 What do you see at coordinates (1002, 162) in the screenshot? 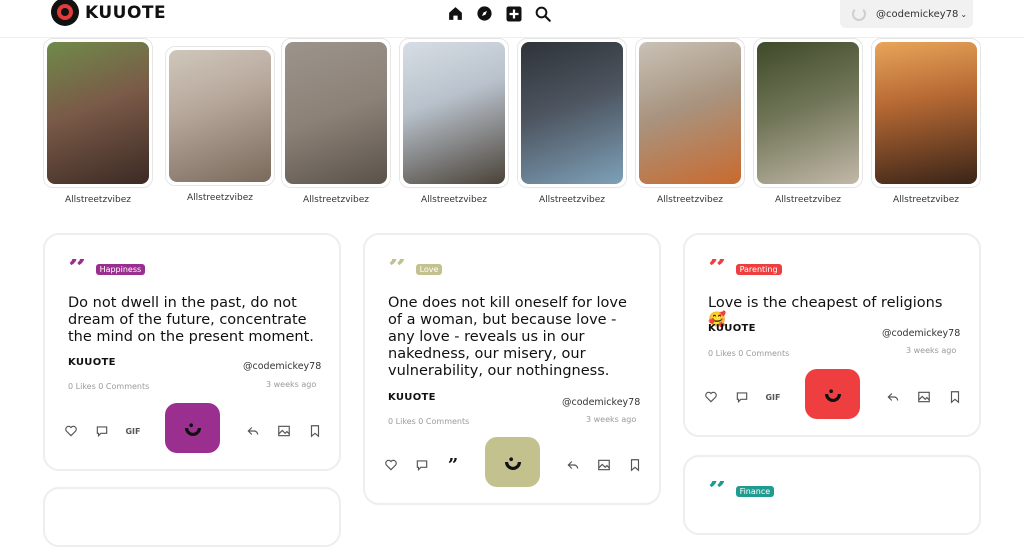
I see `chevron-right-icon: ›` at bounding box center [1002, 162].